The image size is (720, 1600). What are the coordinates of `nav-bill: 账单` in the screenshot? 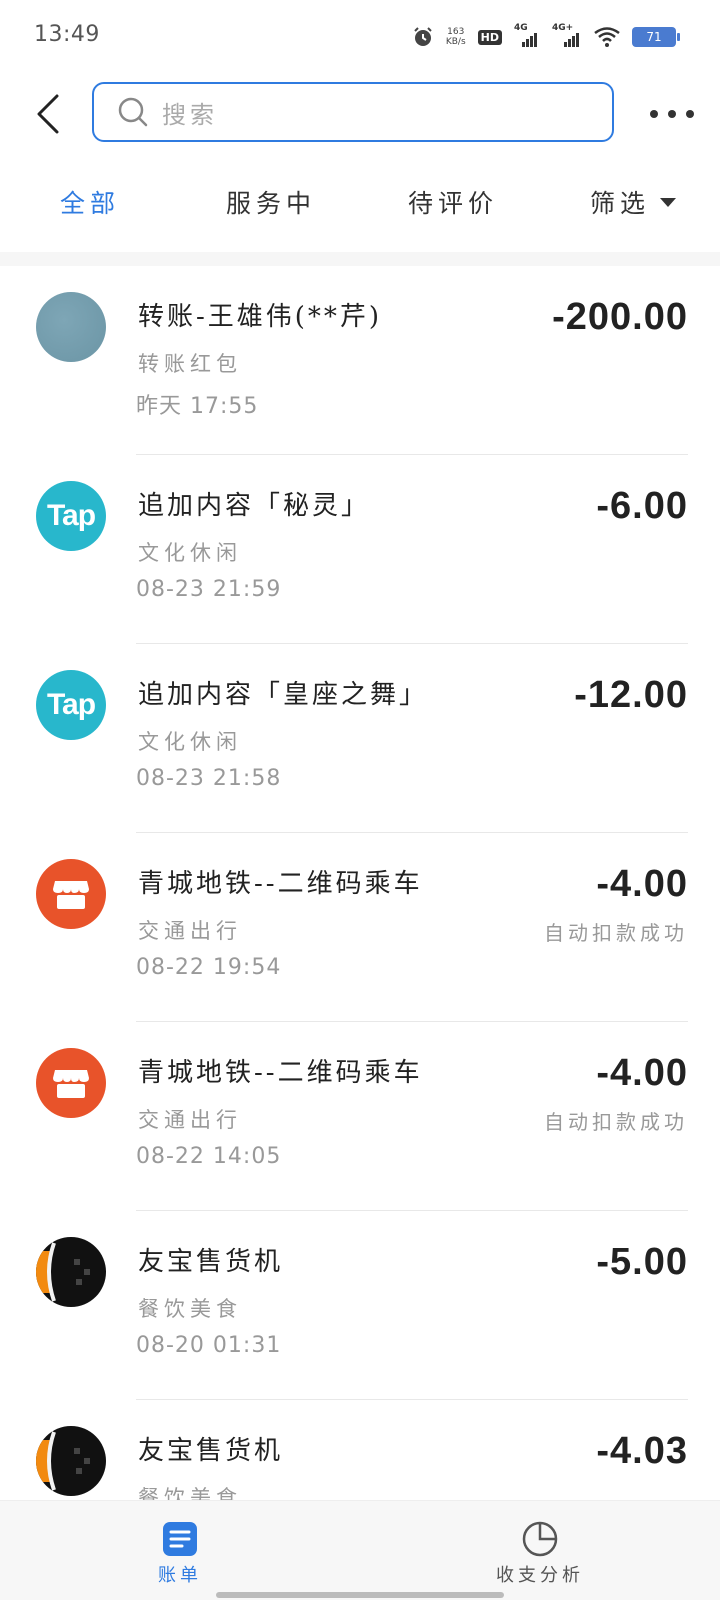 It's located at (180, 1554).